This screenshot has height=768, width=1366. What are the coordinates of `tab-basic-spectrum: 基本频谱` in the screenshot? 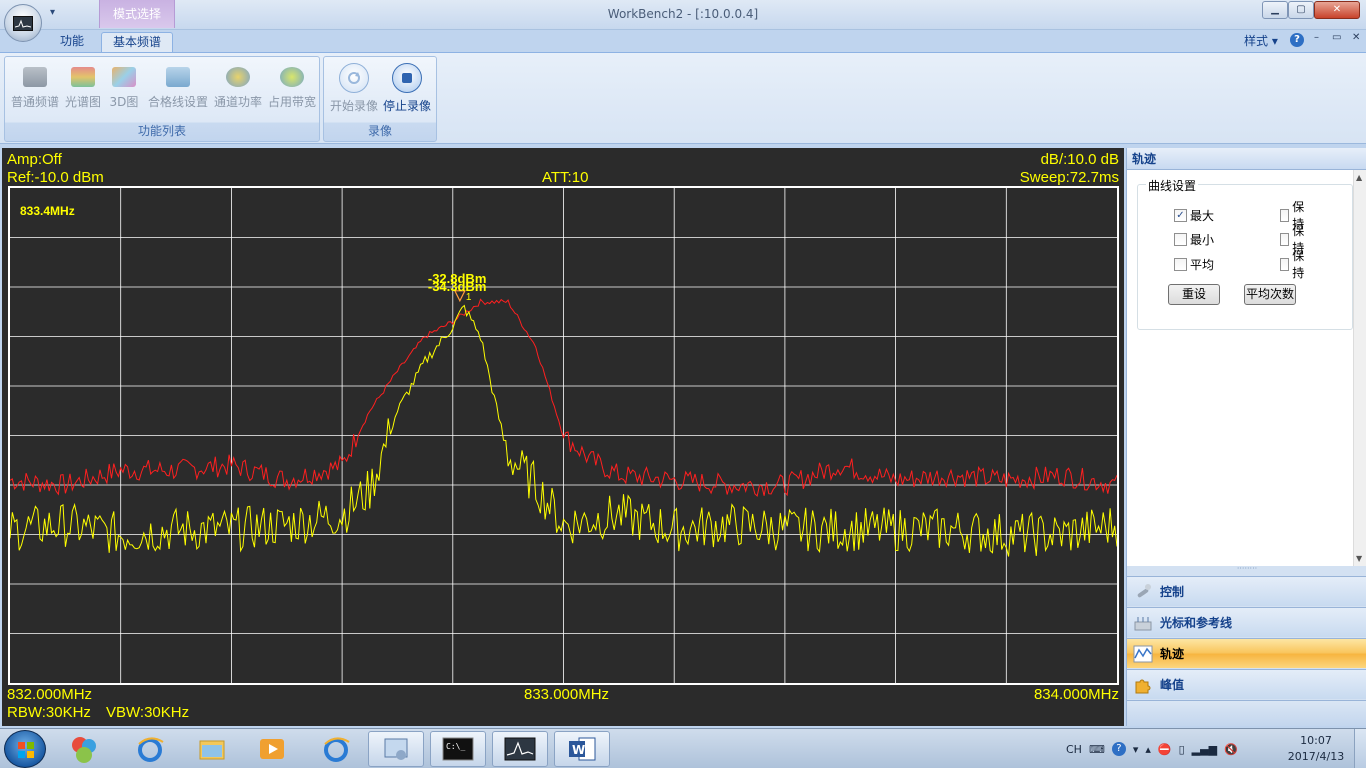 It's located at (137, 42).